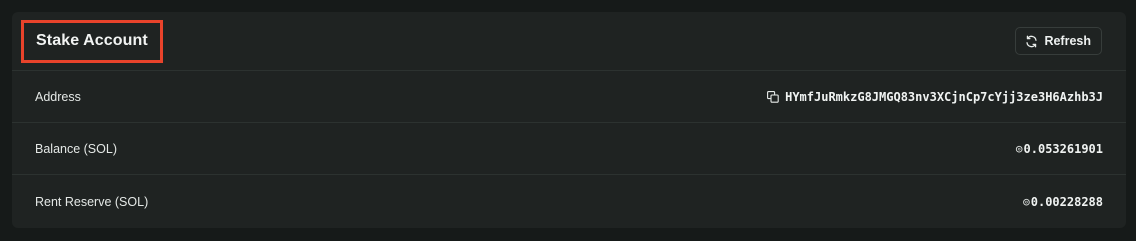 The image size is (1136, 241). What do you see at coordinates (1066, 201) in the screenshot?
I see `rent-reserve-amount: 0.00228288` at bounding box center [1066, 201].